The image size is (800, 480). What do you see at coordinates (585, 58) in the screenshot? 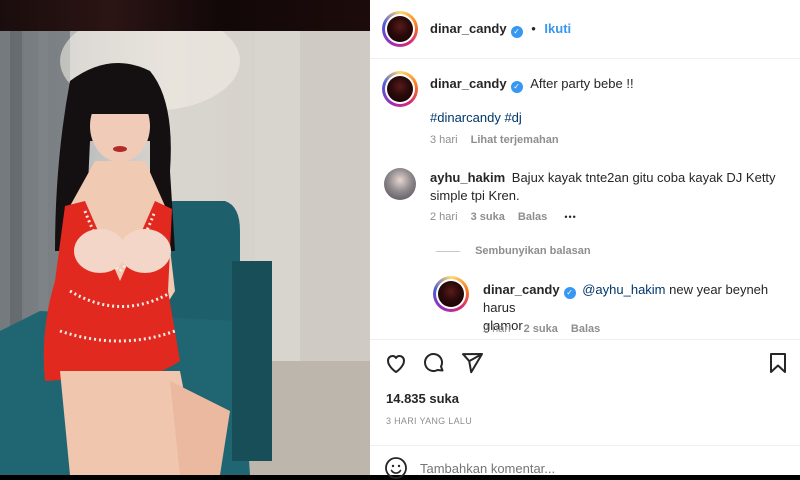
I see `header-divider` at bounding box center [585, 58].